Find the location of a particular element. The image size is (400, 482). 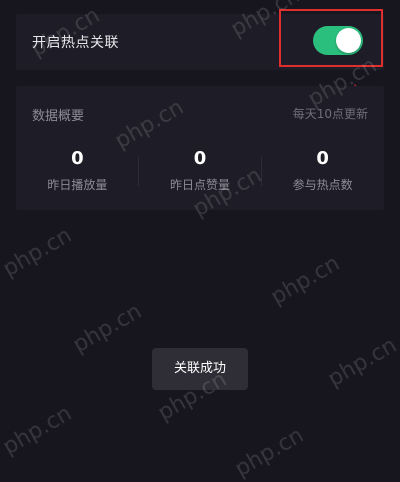

hotspot-link-toggle is located at coordinates (338, 40).